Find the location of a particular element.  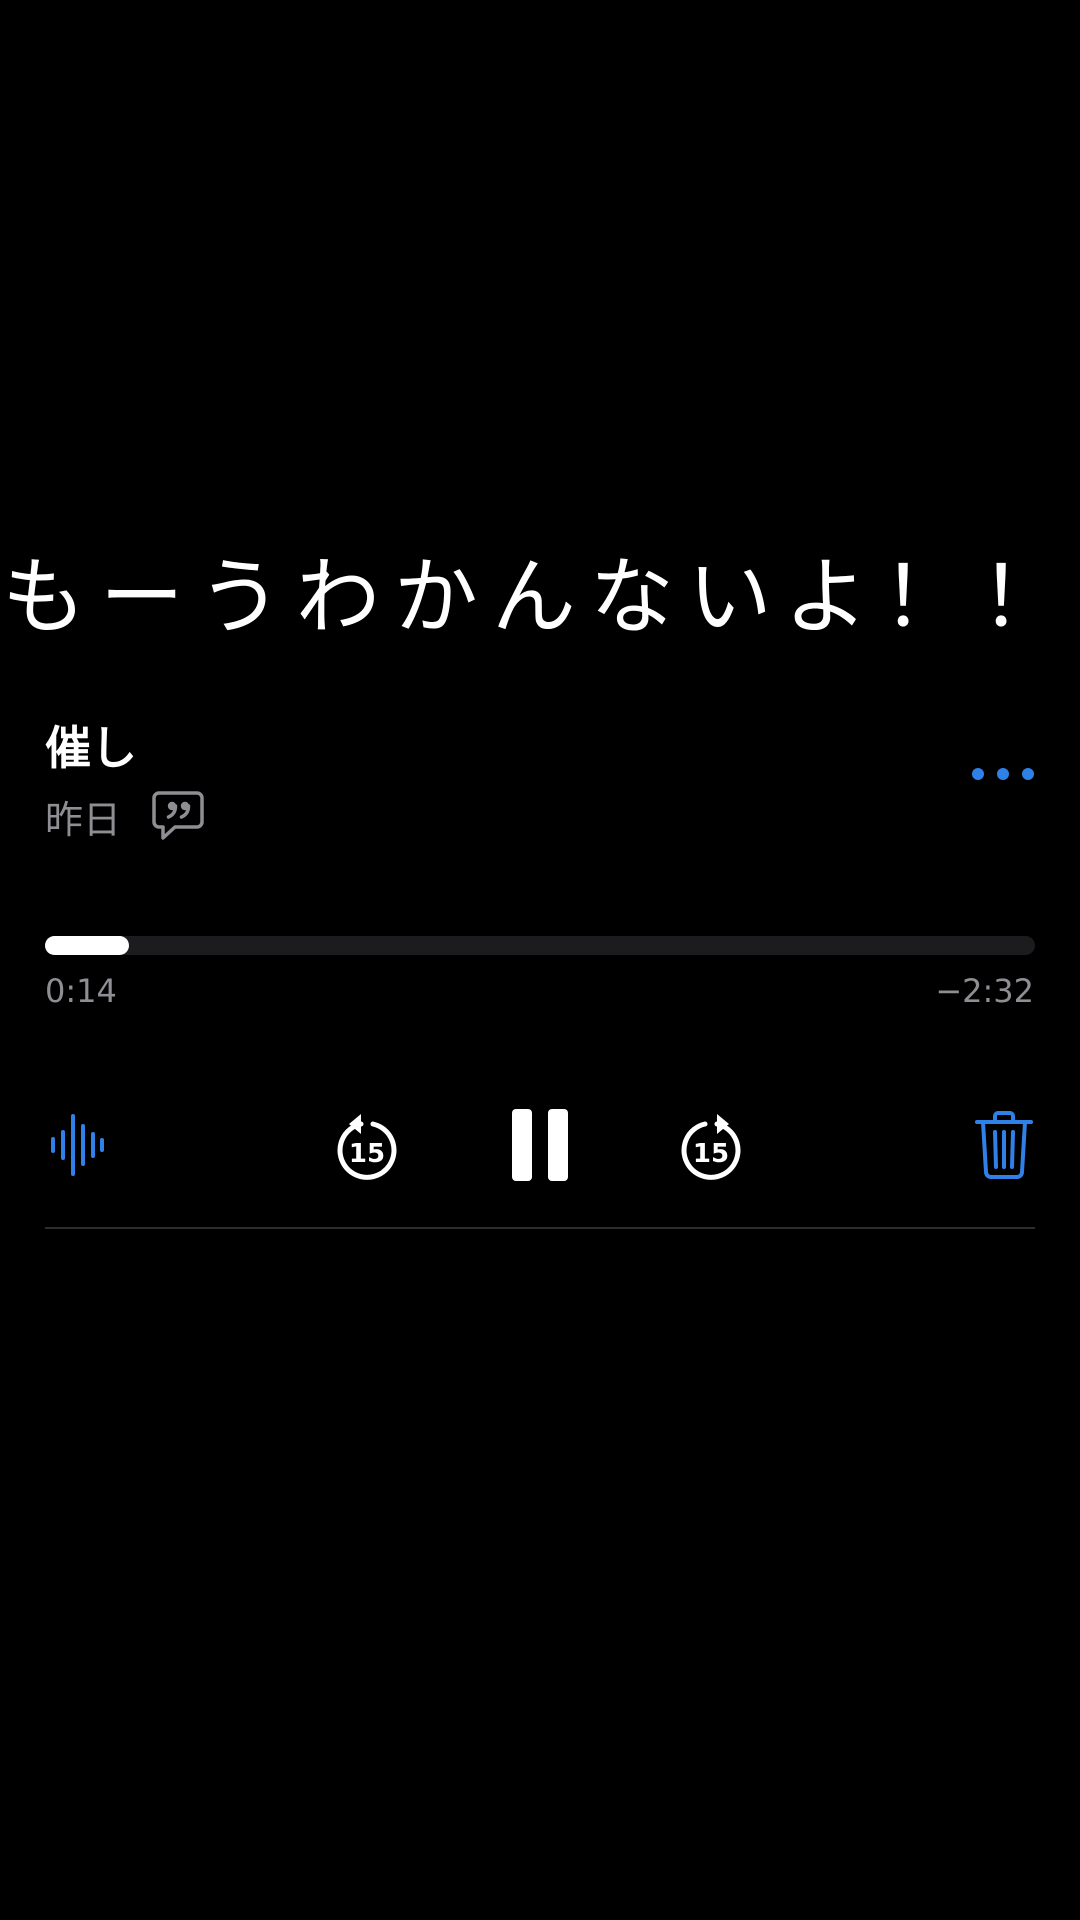

playback-progress-fill is located at coordinates (87, 945).